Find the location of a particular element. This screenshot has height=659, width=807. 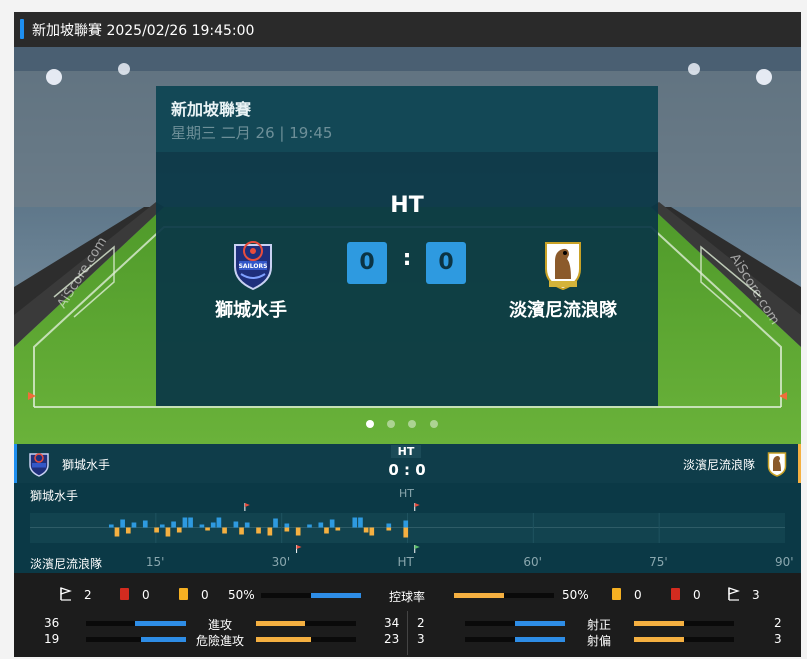

strip-score: 0 is located at coordinates (407, 470).